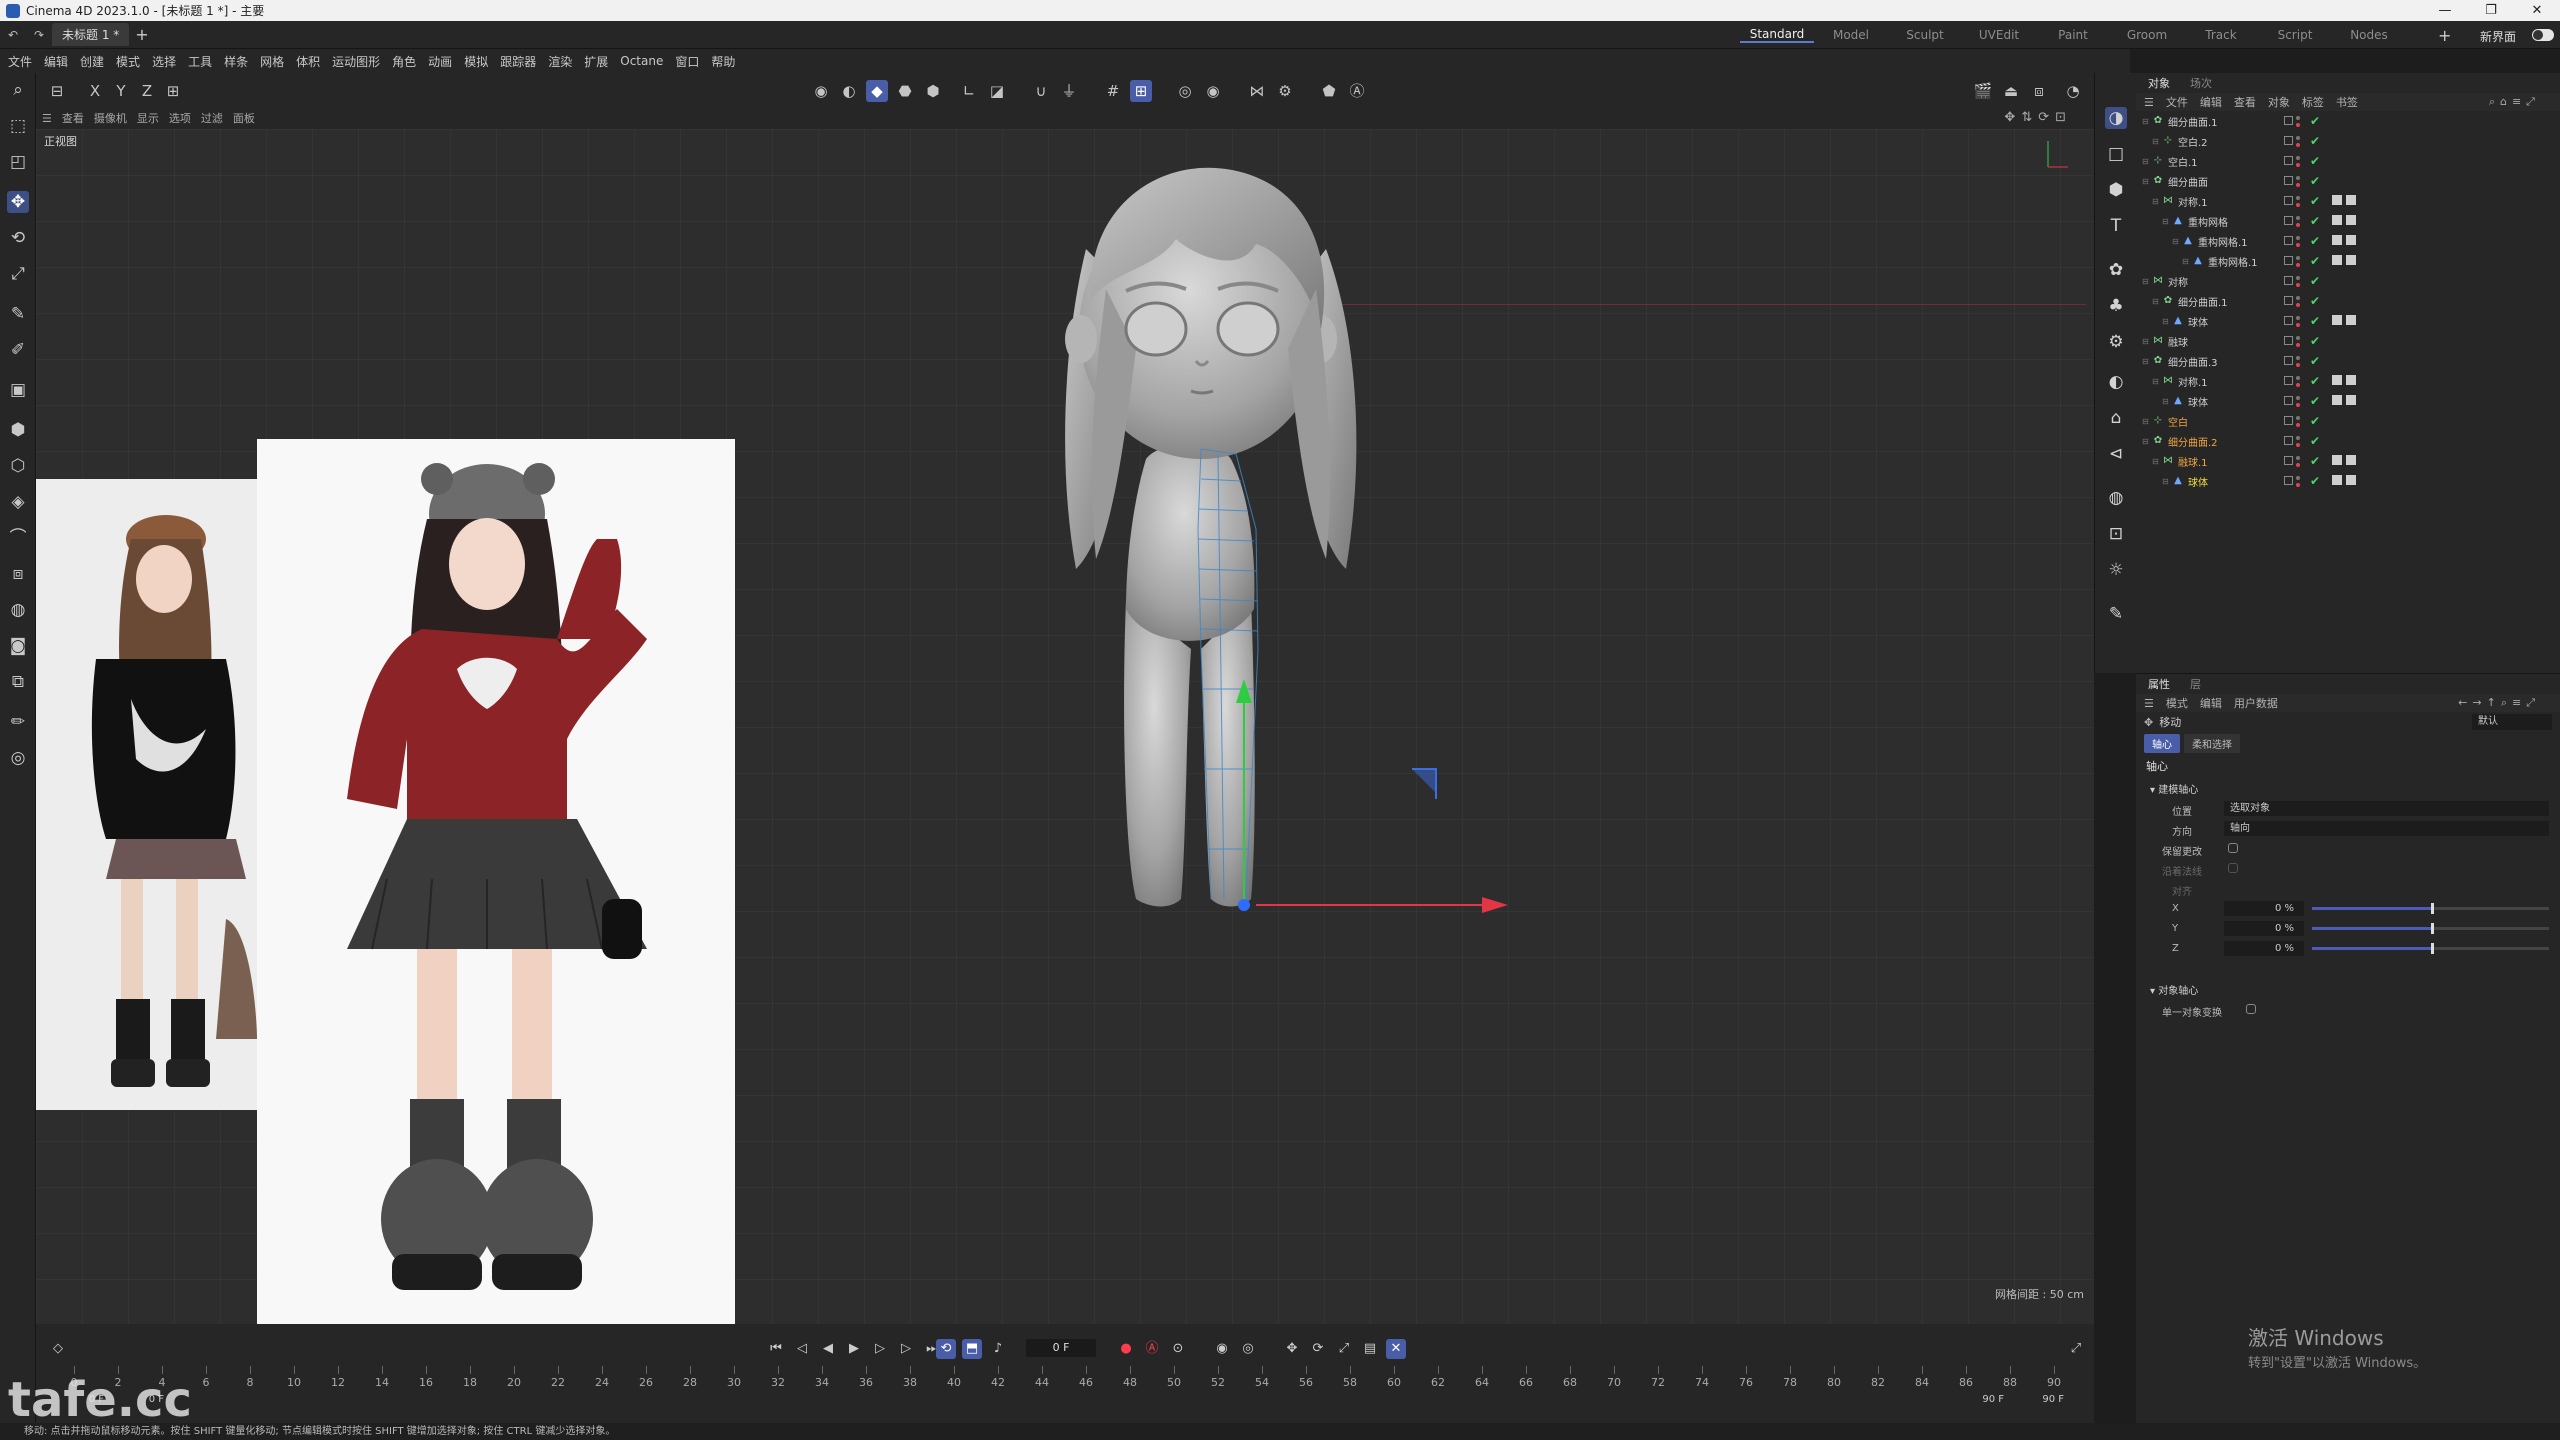  What do you see at coordinates (2193, 461) in the screenshot?
I see `object-name: 融球.1` at bounding box center [2193, 461].